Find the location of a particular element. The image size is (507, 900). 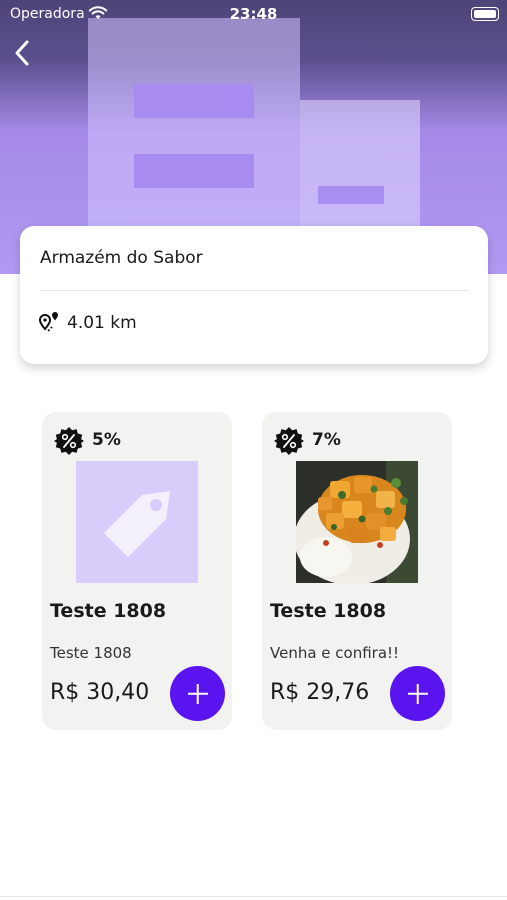

store-name: Armazém do Sabor is located at coordinates (121, 258).